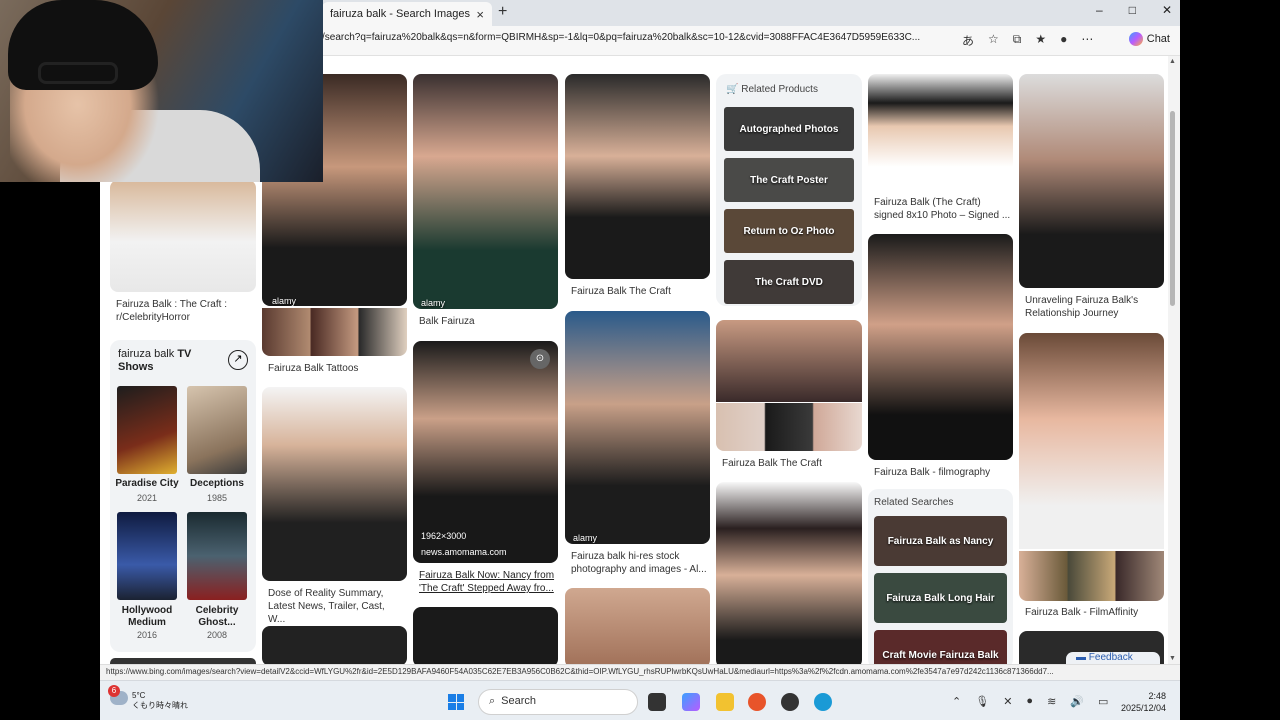 Image resolution: width=1280 pixels, height=720 pixels. Describe the element at coordinates (1007, 701) in the screenshot. I see `close-icon: ✕` at that location.